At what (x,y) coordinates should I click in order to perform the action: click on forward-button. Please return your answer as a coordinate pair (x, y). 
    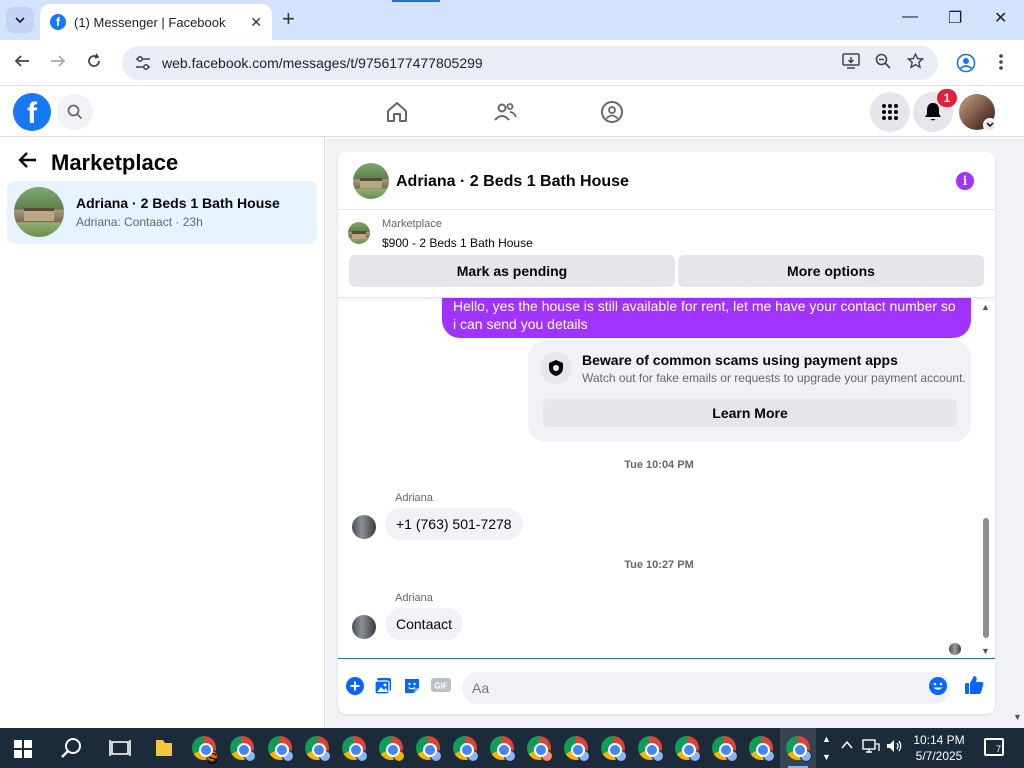
    Looking at the image, I should click on (58, 63).